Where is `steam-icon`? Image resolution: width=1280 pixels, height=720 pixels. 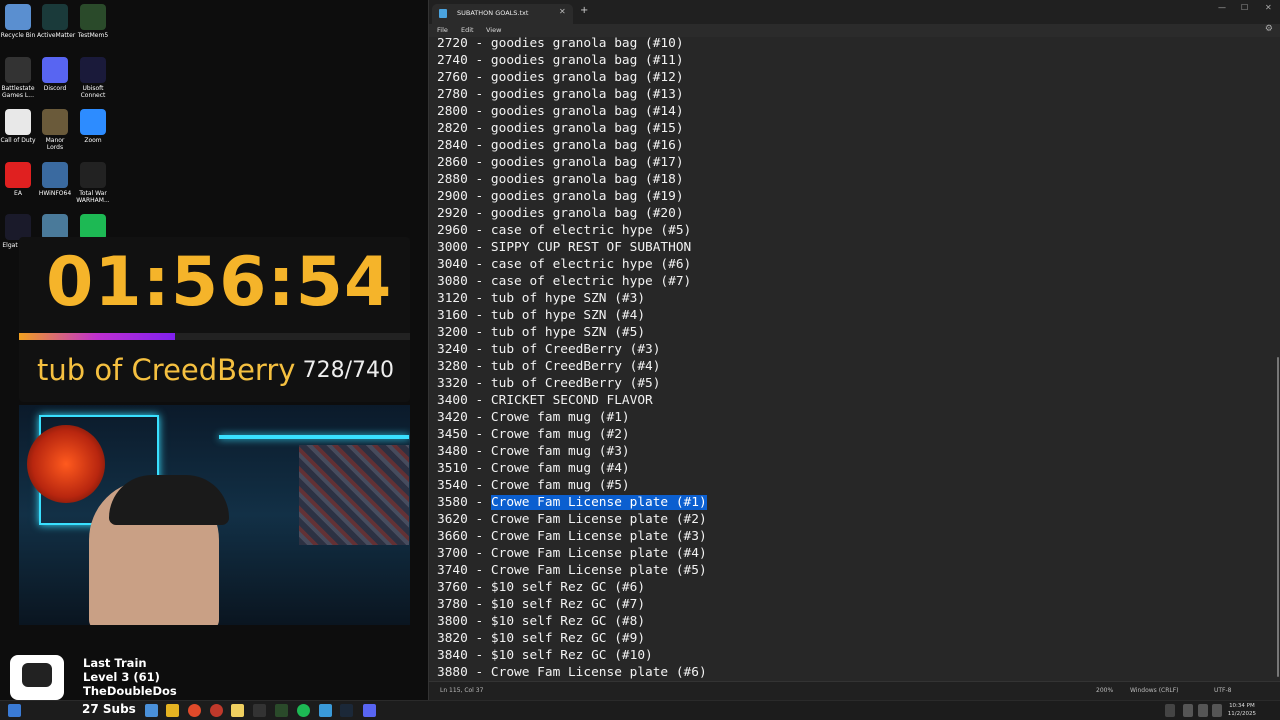
steam-icon is located at coordinates (346, 710).